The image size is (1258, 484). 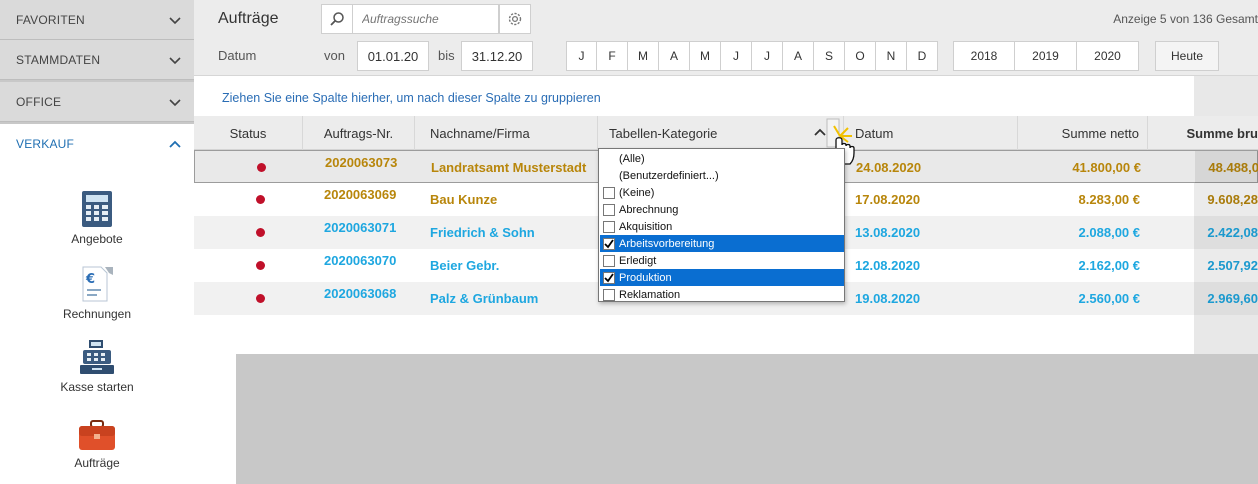 What do you see at coordinates (1203, 133) in the screenshot?
I see `column-header-summe-brutto: Summe bru` at bounding box center [1203, 133].